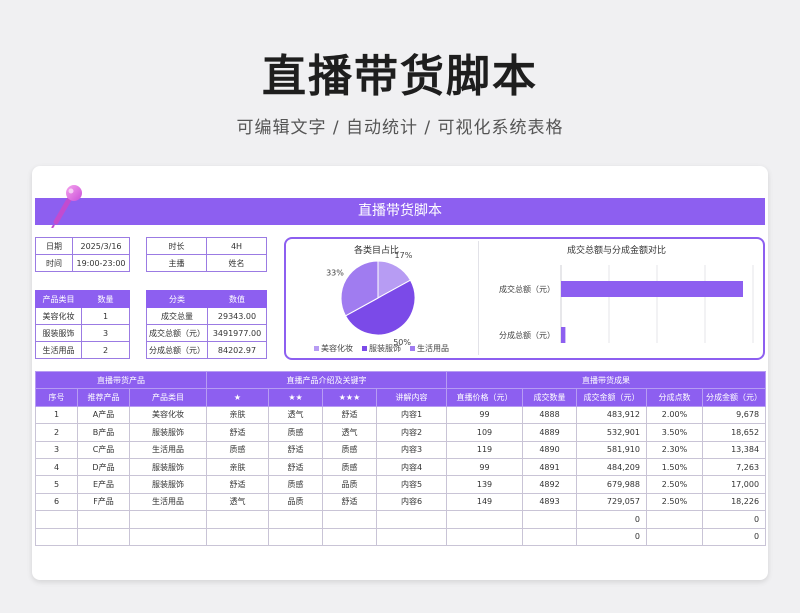 This screenshot has height=613, width=800. Describe the element at coordinates (58, 316) in the screenshot. I see `category-cell: 美容化妆` at that location.